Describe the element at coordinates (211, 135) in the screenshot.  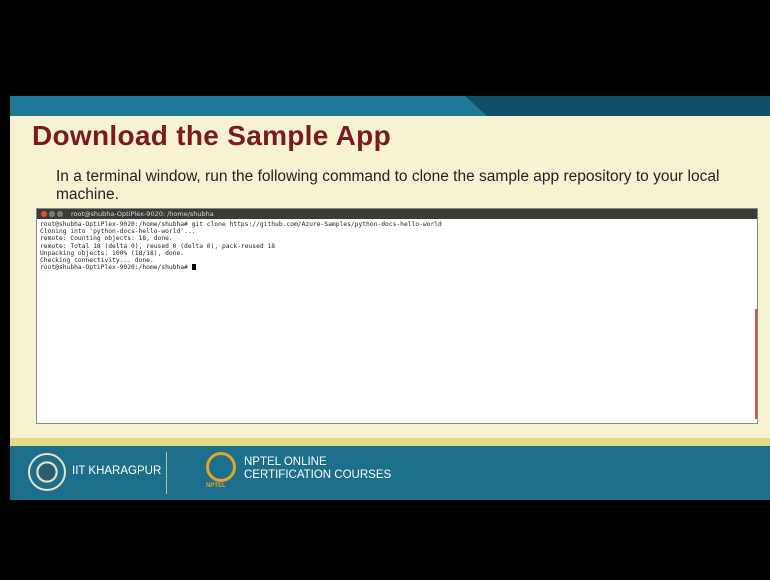
I see `slide-title: Download the Sample App` at that location.